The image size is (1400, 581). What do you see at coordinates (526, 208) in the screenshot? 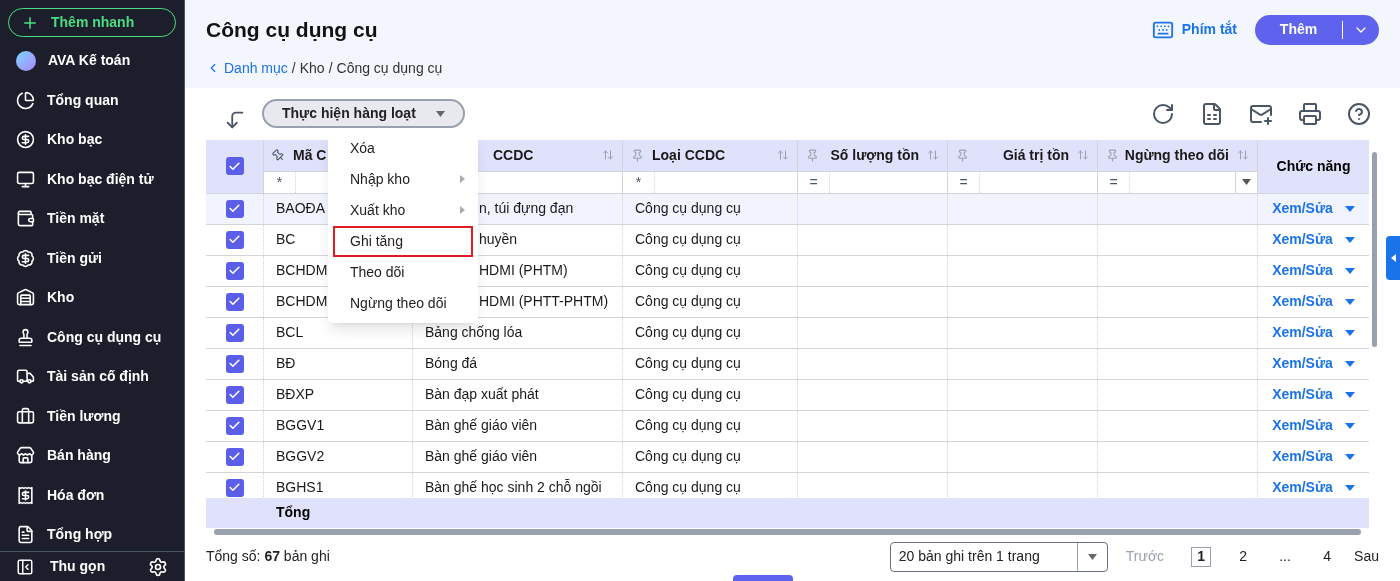
I see `table-cell-text: n, túi đựng đạn` at bounding box center [526, 208].